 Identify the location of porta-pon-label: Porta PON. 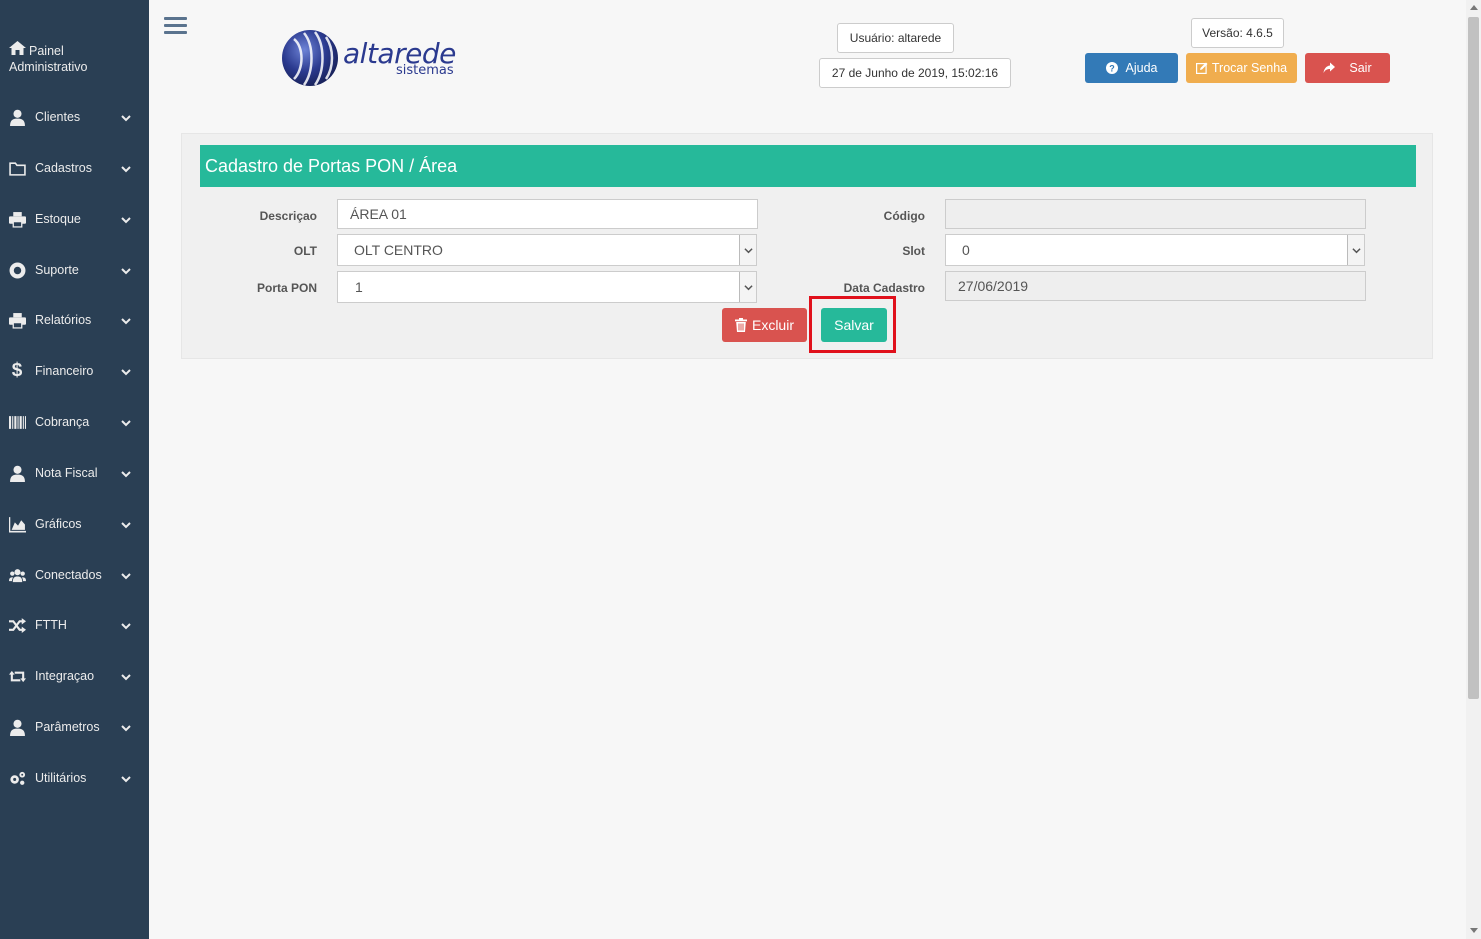
(286, 288).